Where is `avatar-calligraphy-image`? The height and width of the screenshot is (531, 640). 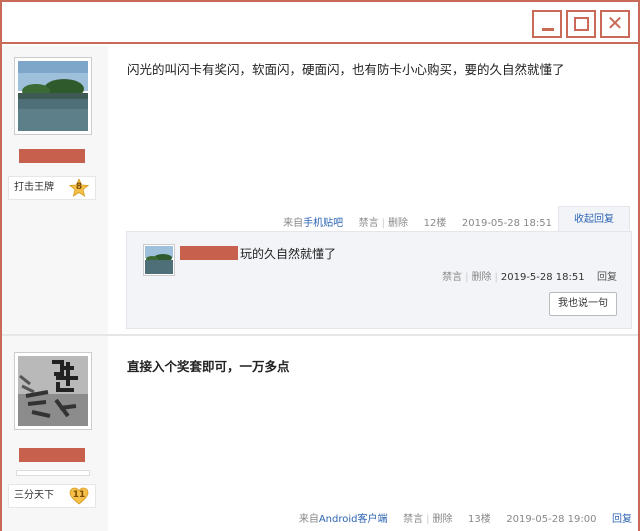
avatar-calligraphy-image is located at coordinates (53, 391).